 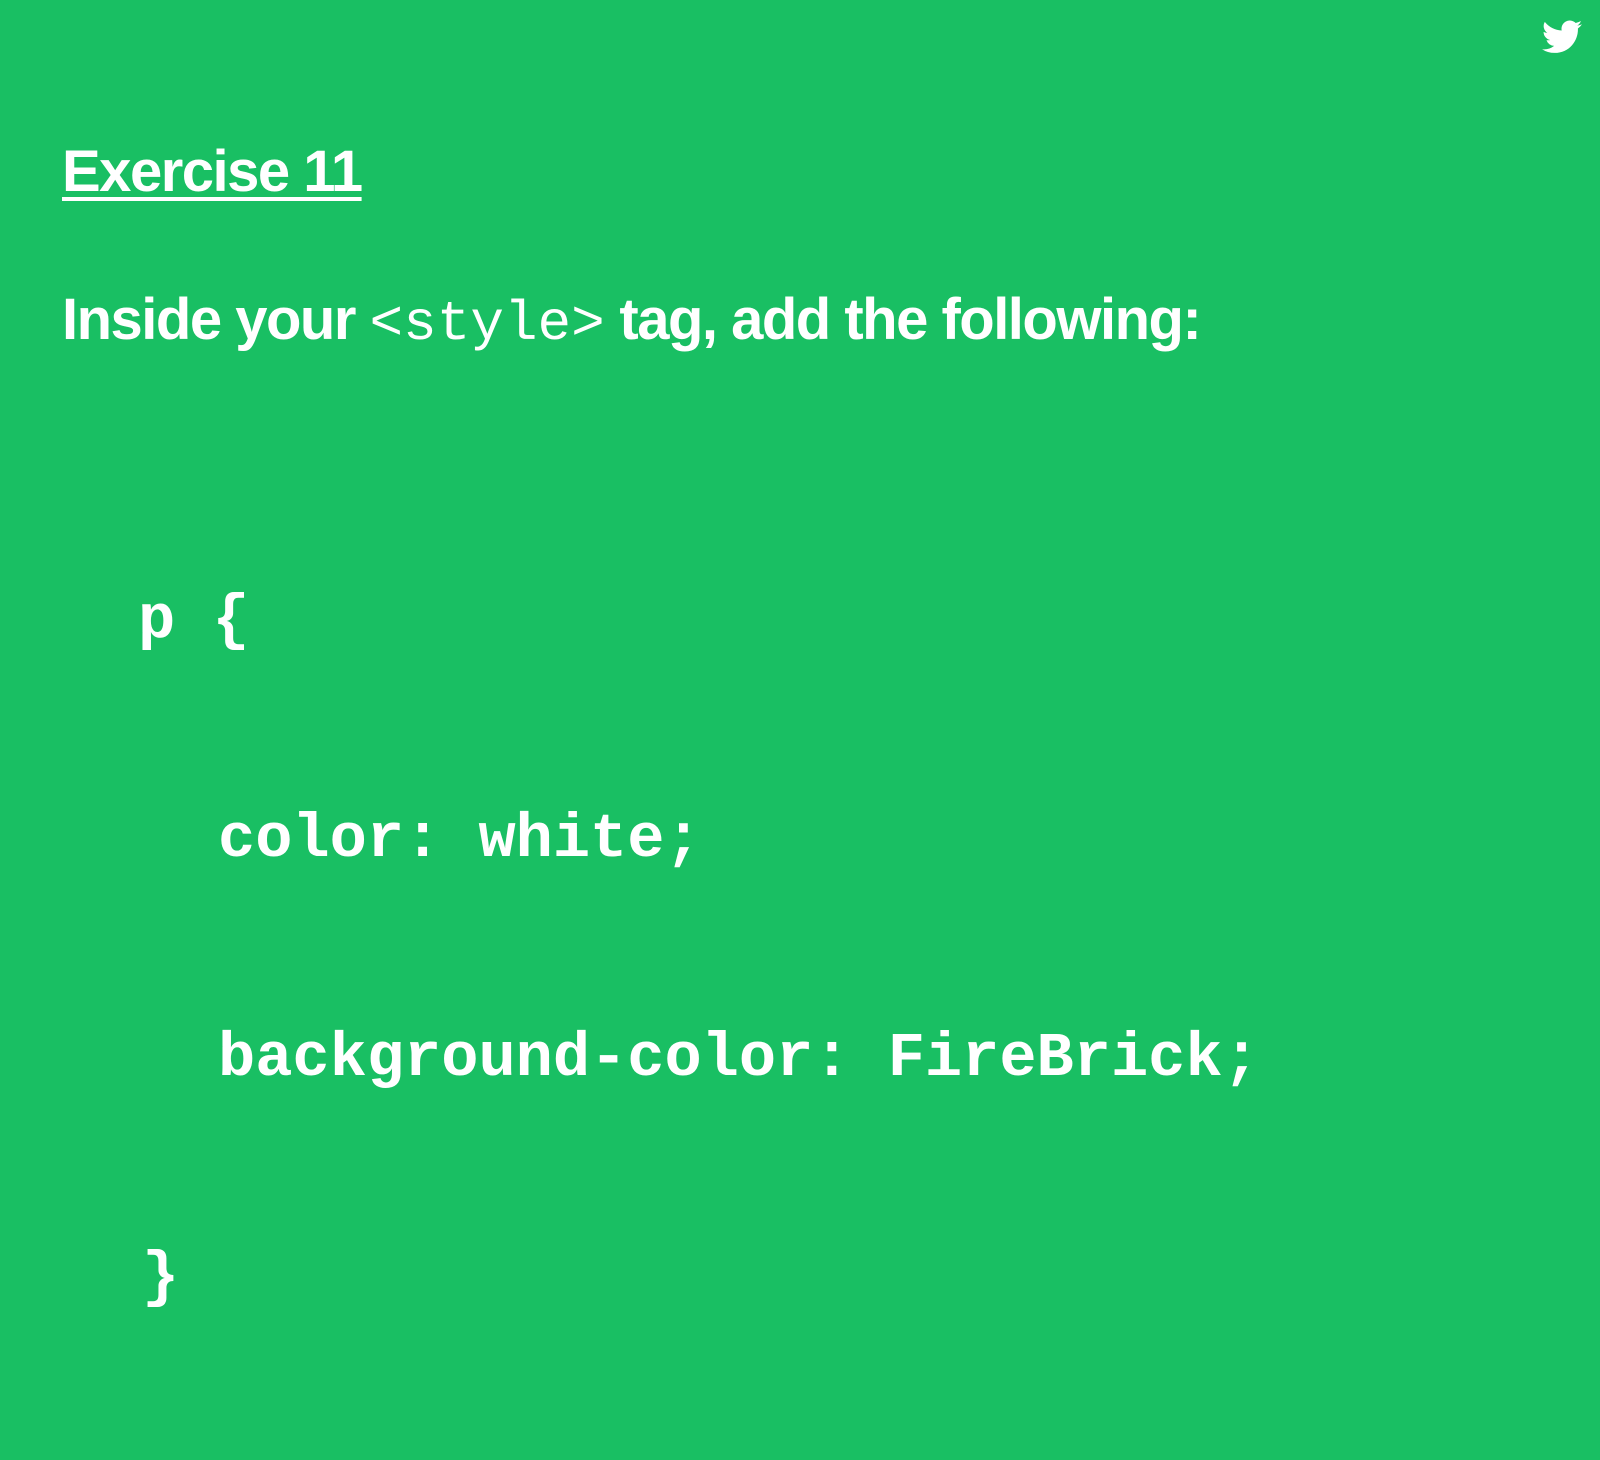 What do you see at coordinates (216, 319) in the screenshot?
I see `instruction-text-before: Inside your` at bounding box center [216, 319].